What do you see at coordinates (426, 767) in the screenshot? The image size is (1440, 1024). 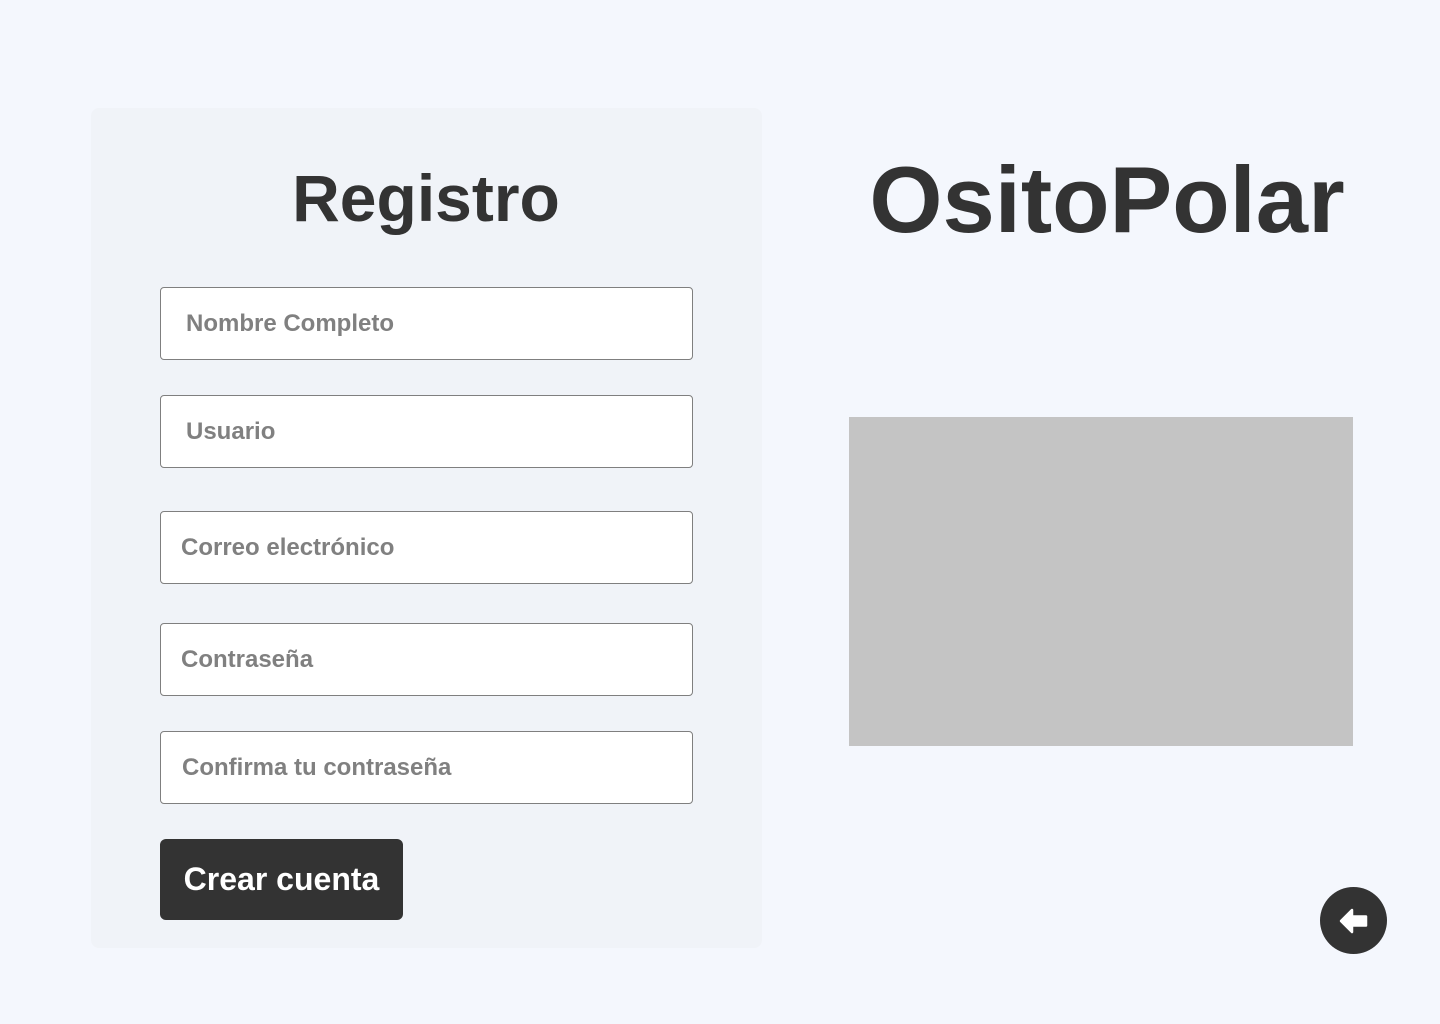 I see `confirm-password-input` at bounding box center [426, 767].